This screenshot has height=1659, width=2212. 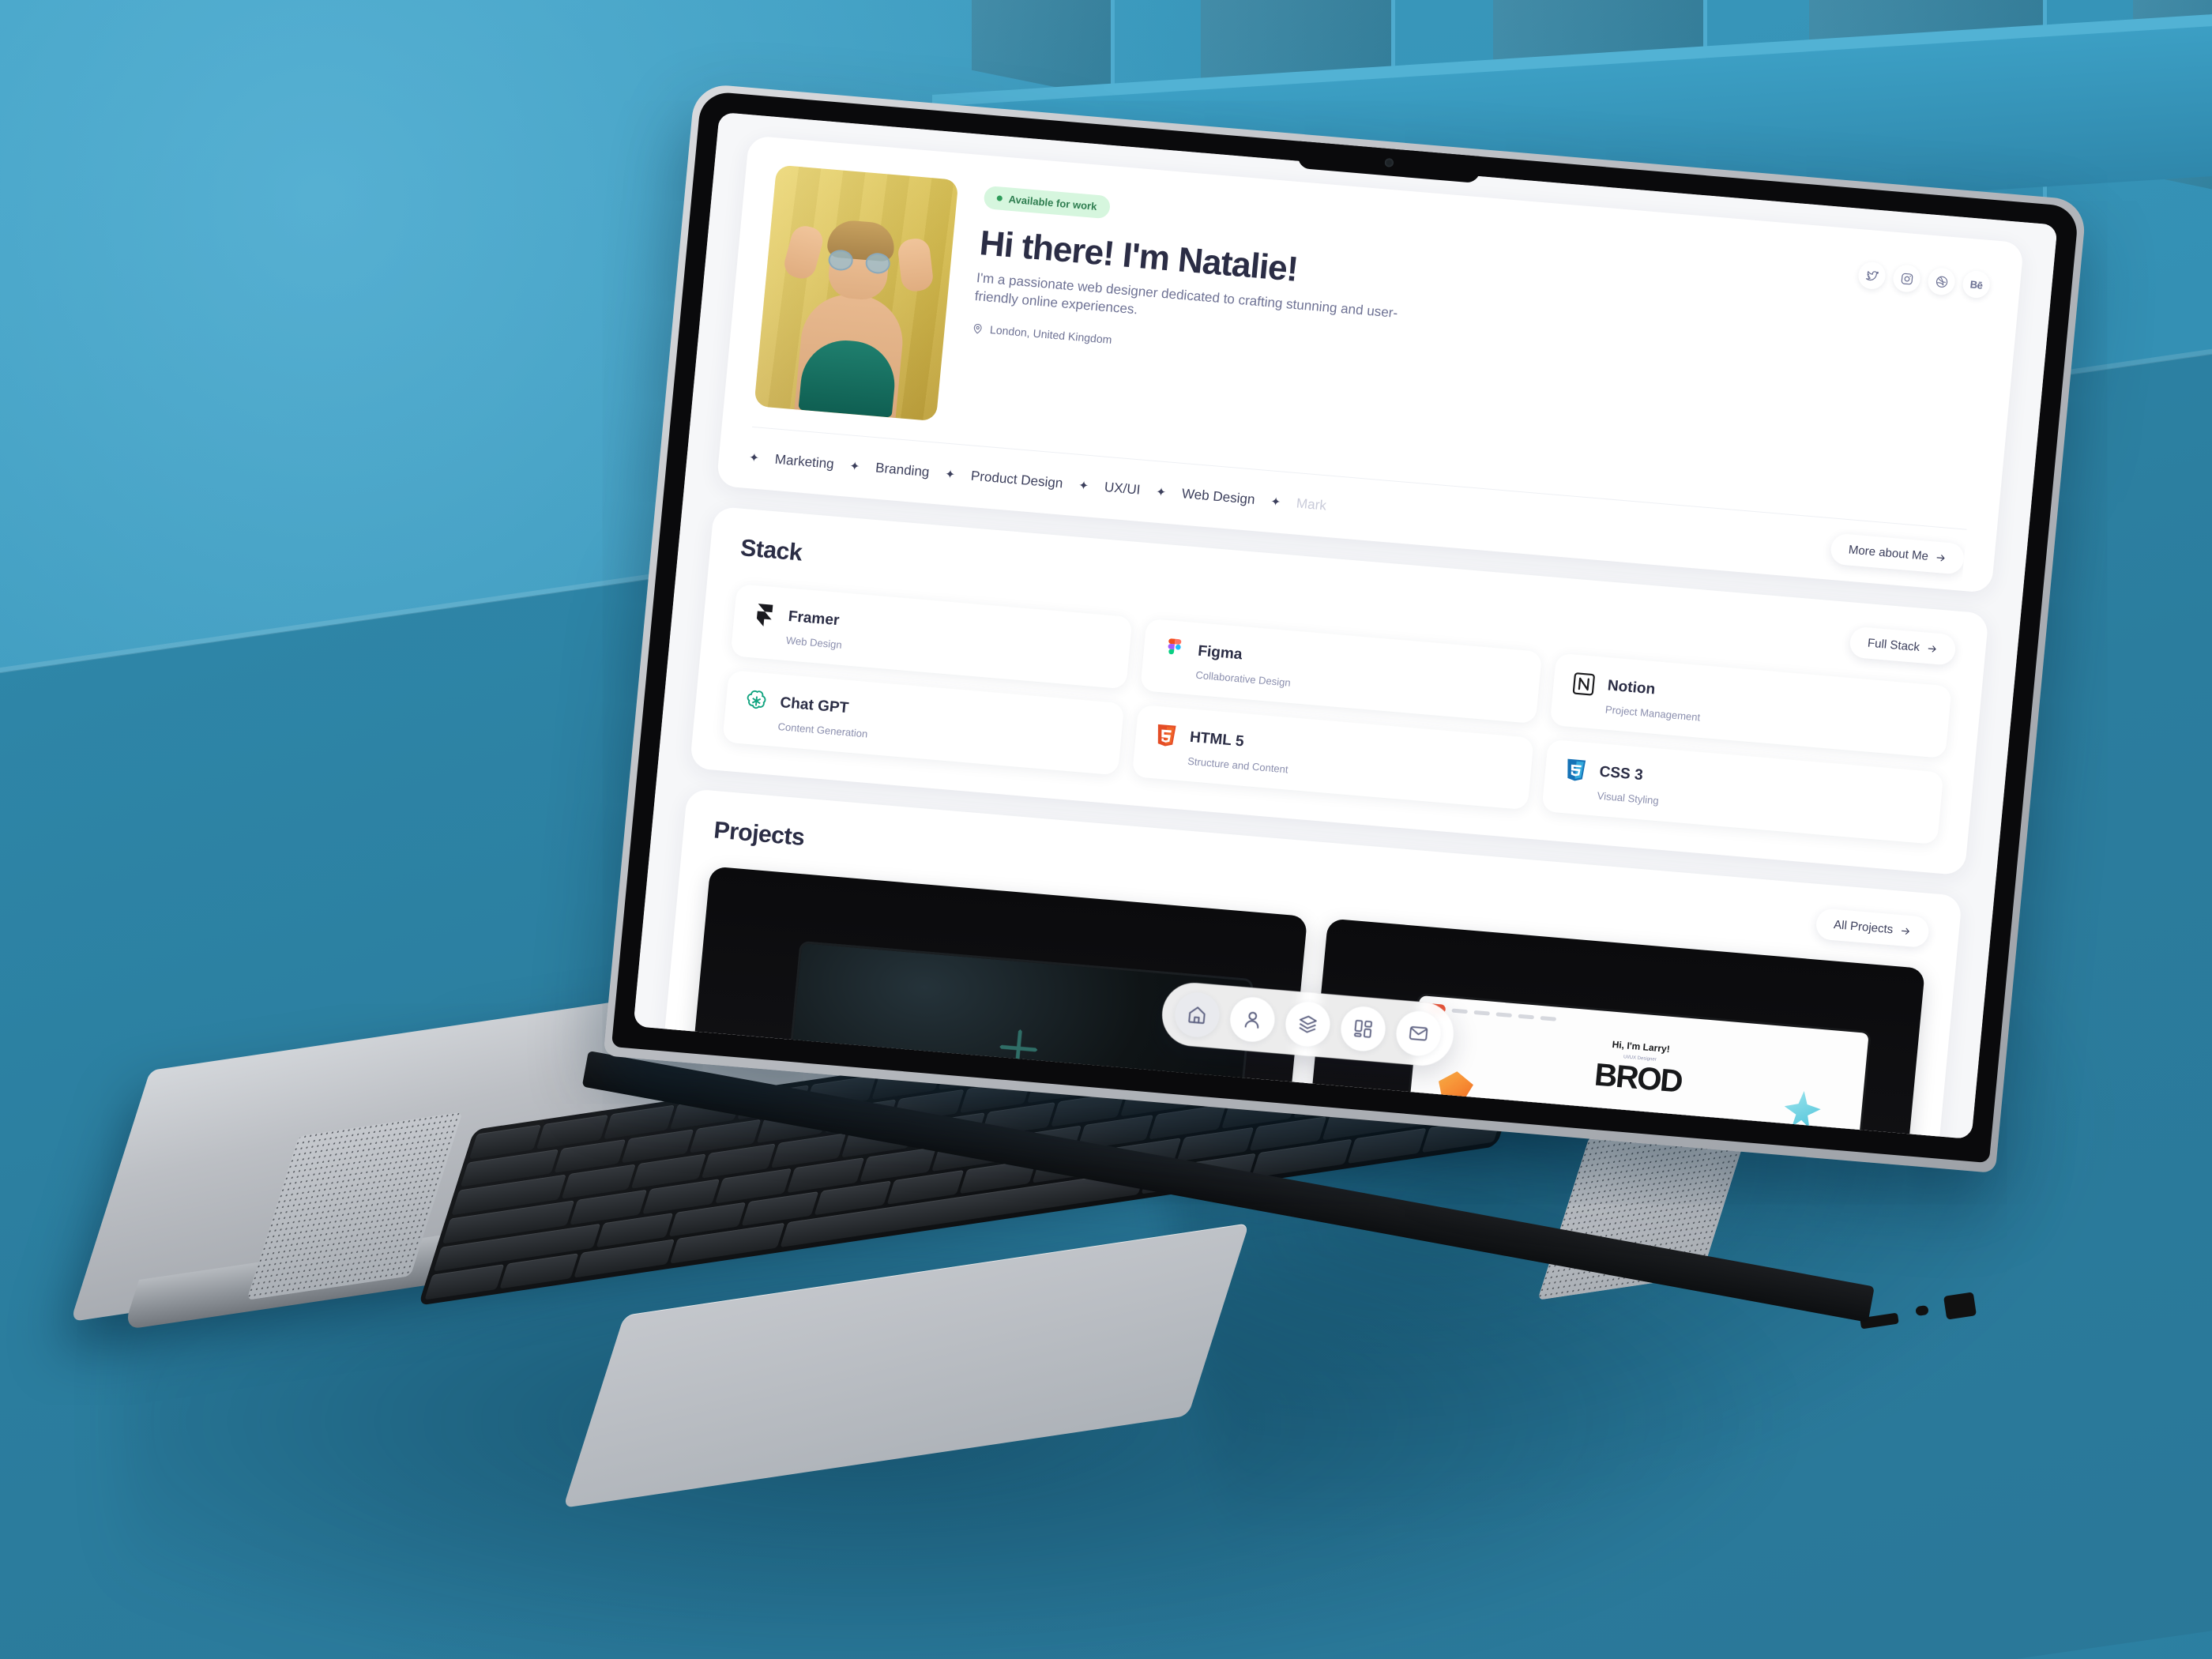 I want to click on skill-chip: Marketing, so click(x=805, y=462).